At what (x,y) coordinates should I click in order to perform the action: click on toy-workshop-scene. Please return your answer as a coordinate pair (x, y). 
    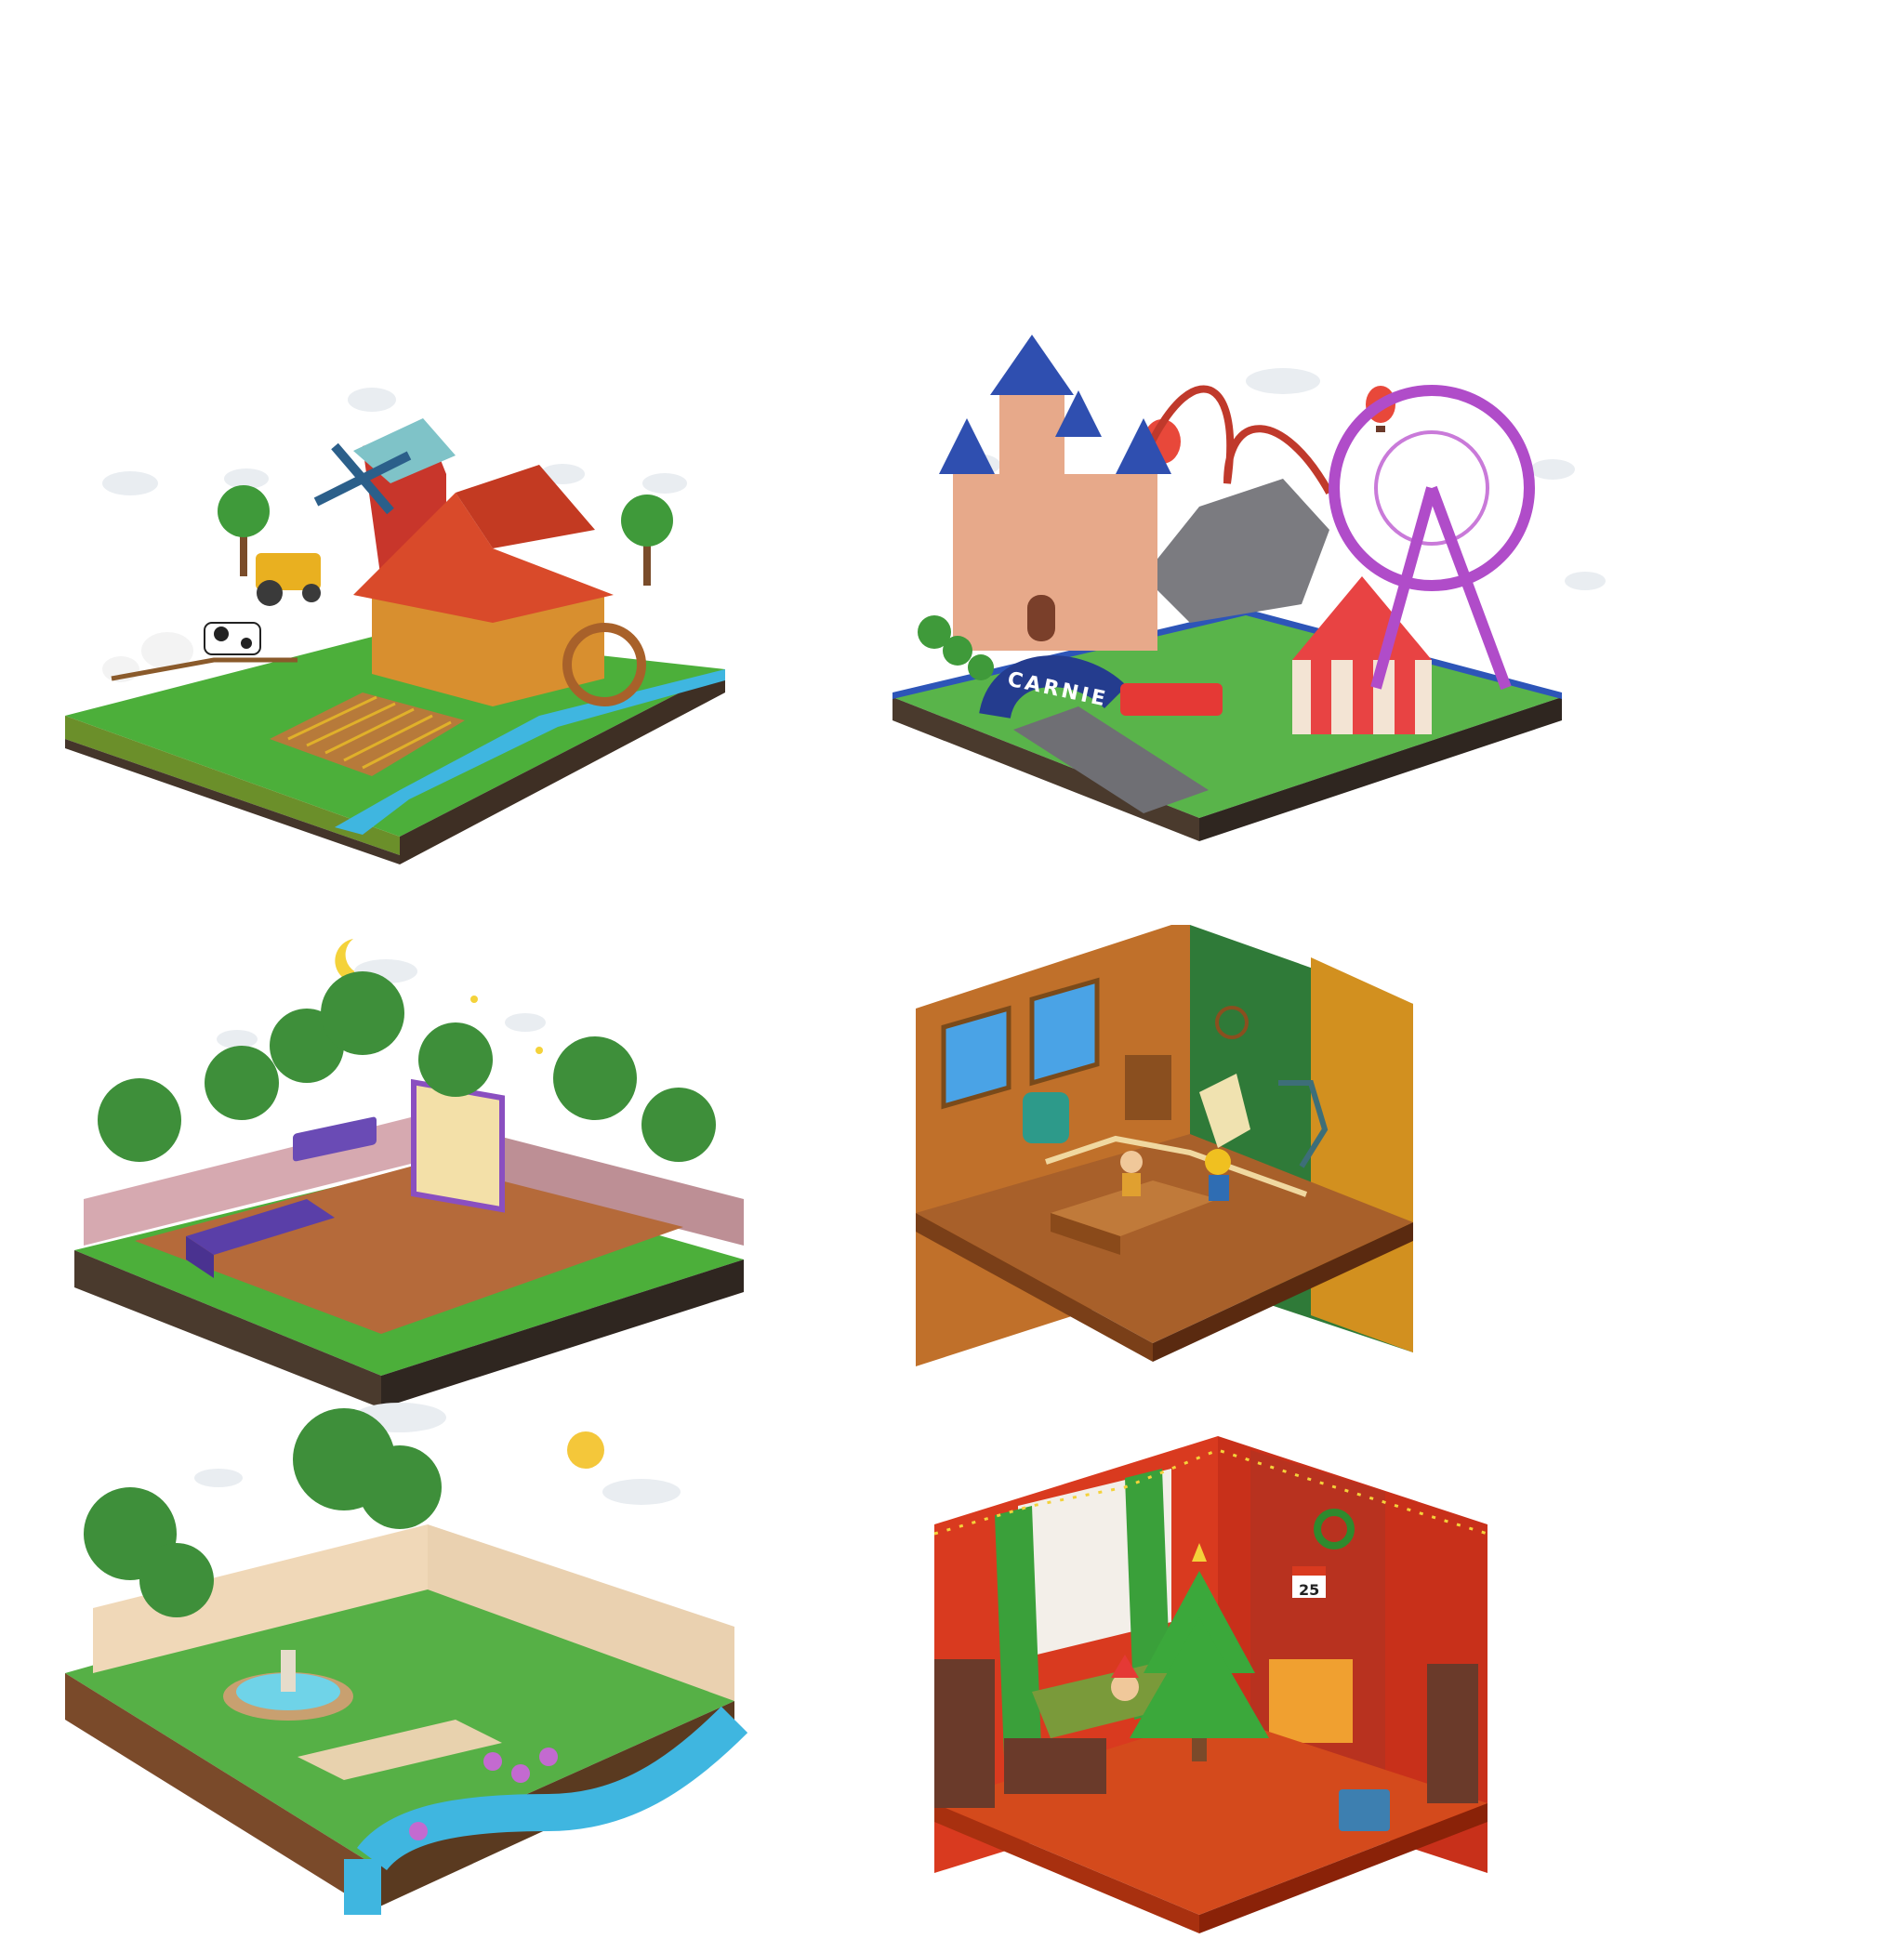
    Looking at the image, I should click on (1245, 1176).